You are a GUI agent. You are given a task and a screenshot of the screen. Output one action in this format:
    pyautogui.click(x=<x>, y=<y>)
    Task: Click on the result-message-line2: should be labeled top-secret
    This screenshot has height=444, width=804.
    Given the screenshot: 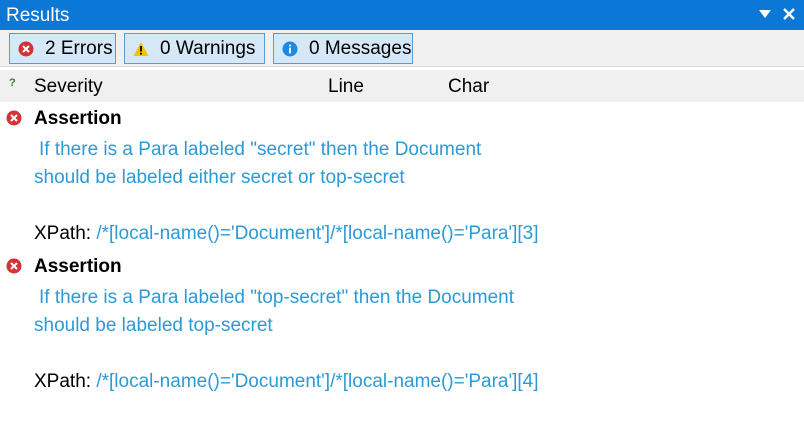 What is the action you would take?
    pyautogui.click(x=153, y=325)
    